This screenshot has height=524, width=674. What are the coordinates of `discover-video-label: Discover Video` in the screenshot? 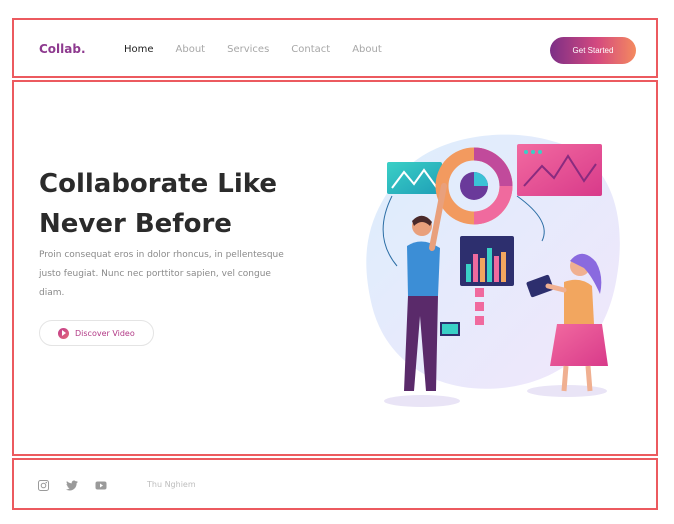 It's located at (105, 333).